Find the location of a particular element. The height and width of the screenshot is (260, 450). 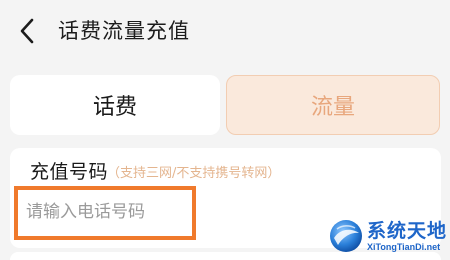

watermark-en: XiTongTianDi.net is located at coordinates (404, 246).